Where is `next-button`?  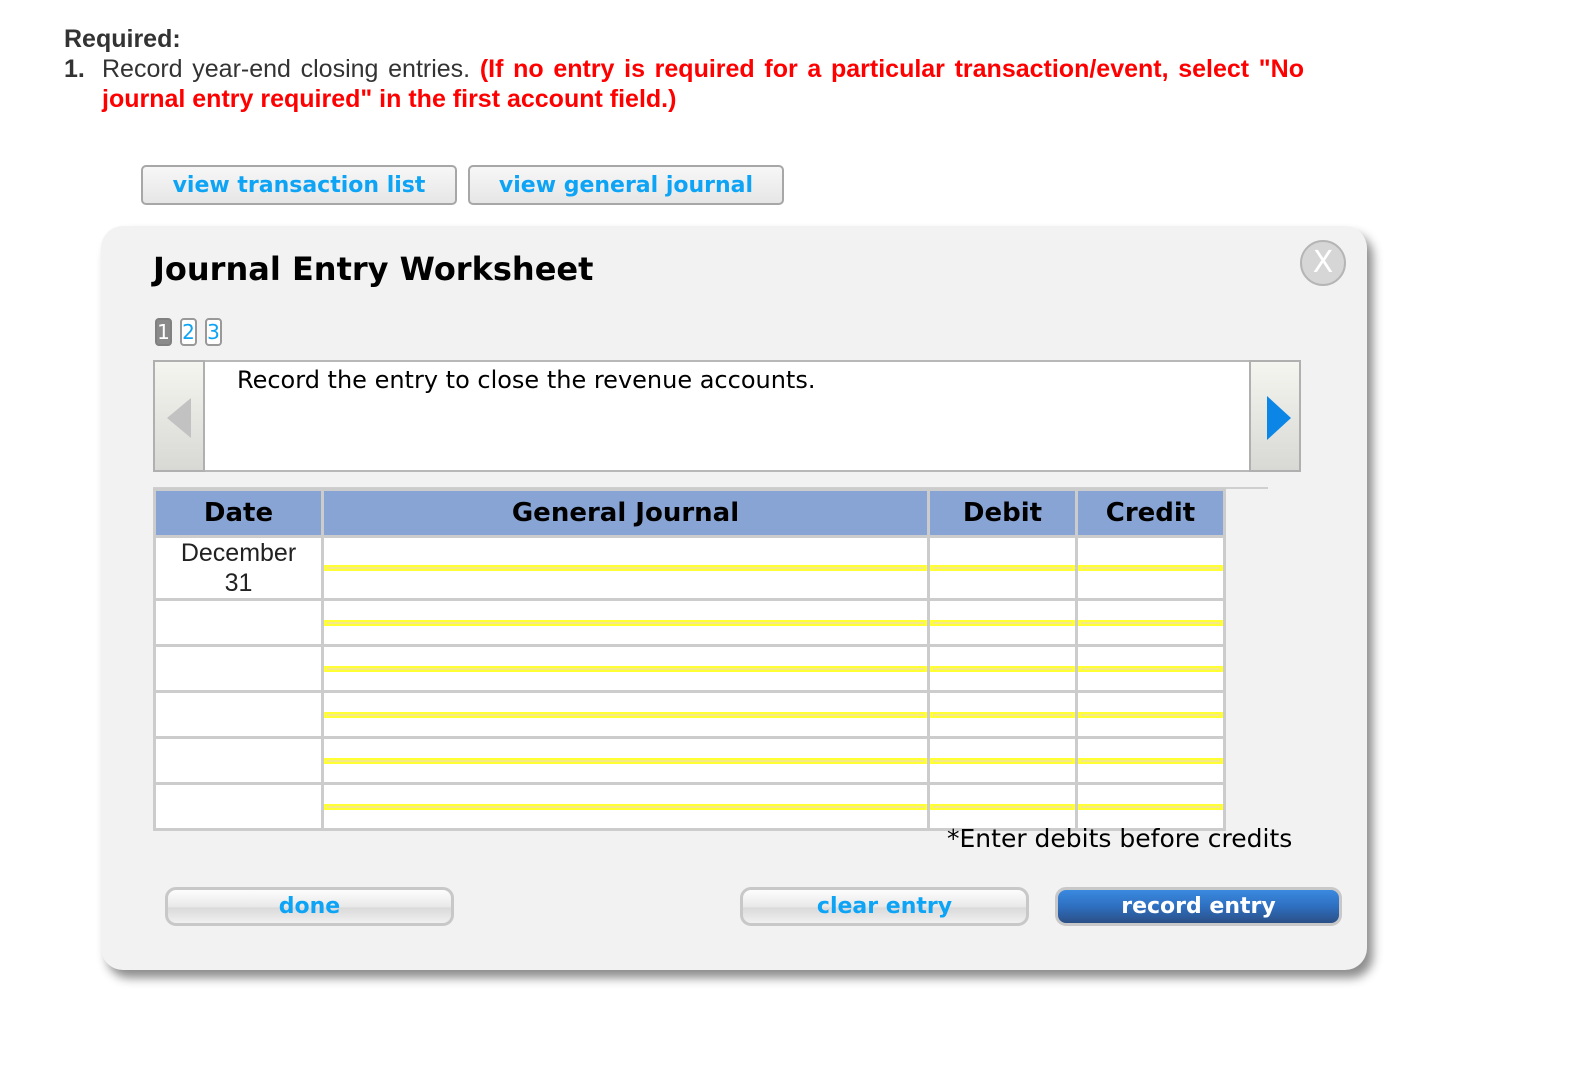 next-button is located at coordinates (1275, 416).